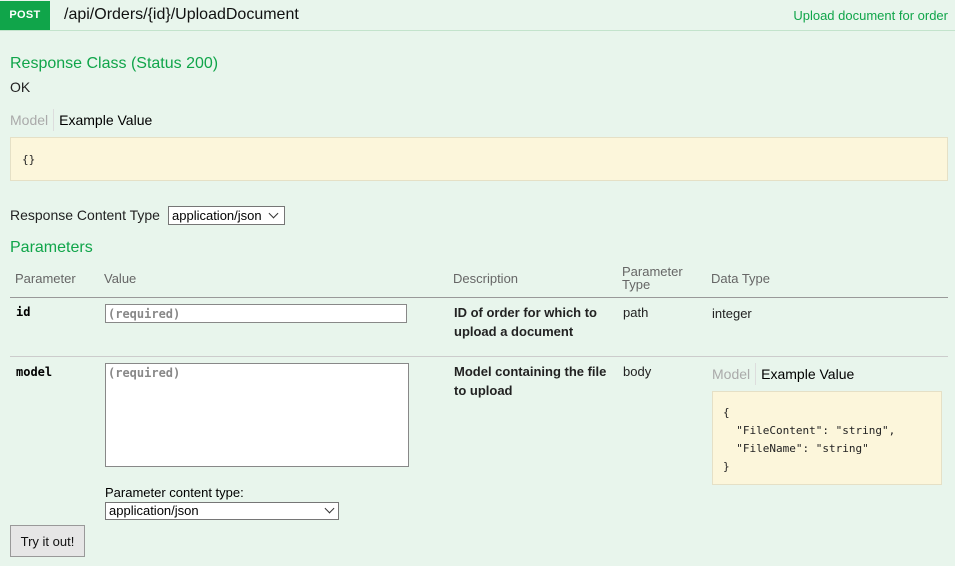 The width and height of the screenshot is (955, 566). Describe the element at coordinates (479, 297) in the screenshot. I see `table-header-divider` at that location.